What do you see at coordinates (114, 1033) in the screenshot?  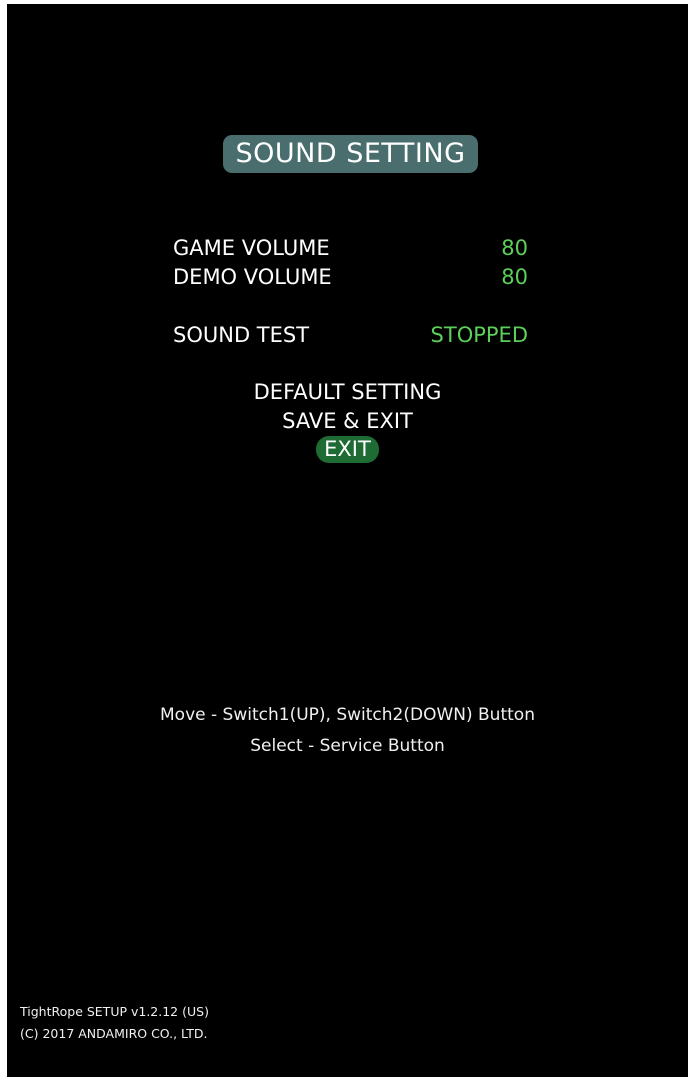 I see `copyright-text: (C) 2017 ANDAMIRO CO., LTD.` at bounding box center [114, 1033].